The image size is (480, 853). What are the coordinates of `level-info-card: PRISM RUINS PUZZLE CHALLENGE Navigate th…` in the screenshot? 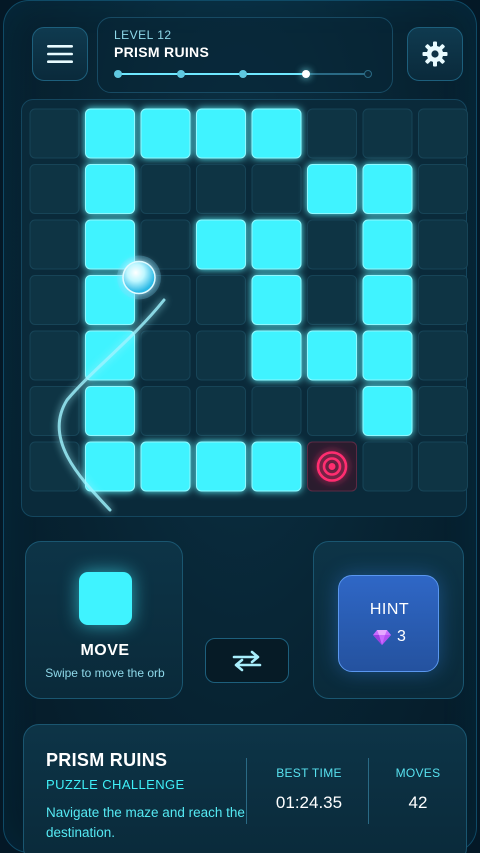 It's located at (245, 788).